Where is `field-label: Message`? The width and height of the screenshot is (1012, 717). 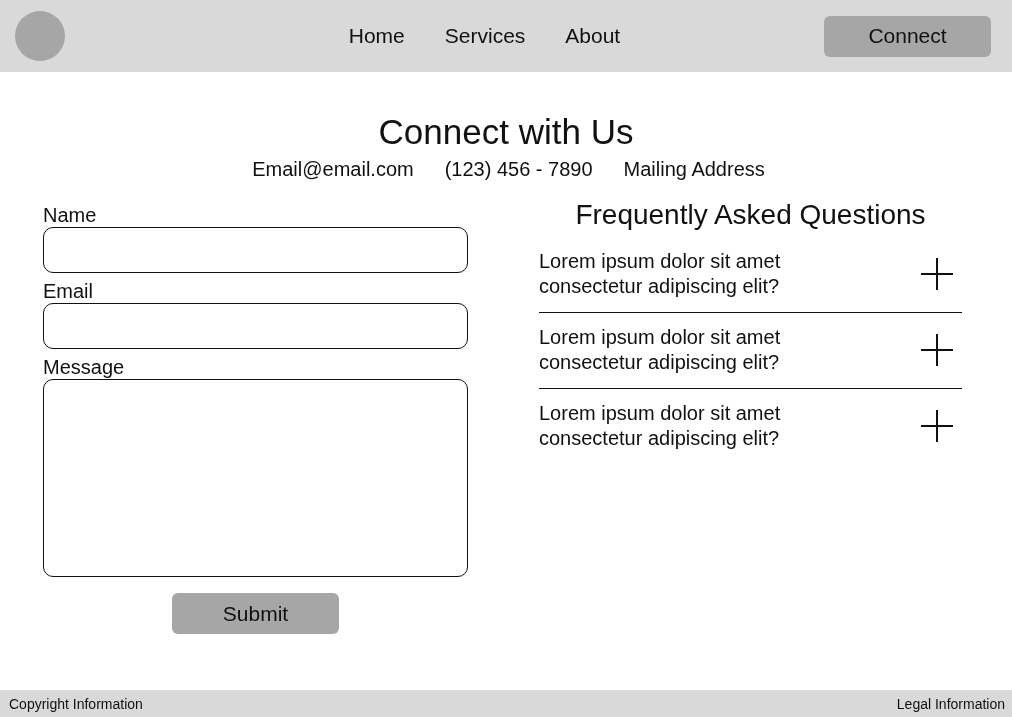 field-label: Message is located at coordinates (84, 367).